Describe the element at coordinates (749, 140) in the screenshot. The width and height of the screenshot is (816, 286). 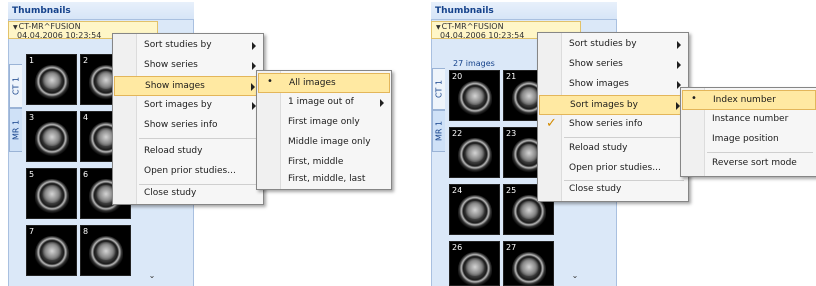
I see `submenu-item-image-position: Image position` at that location.